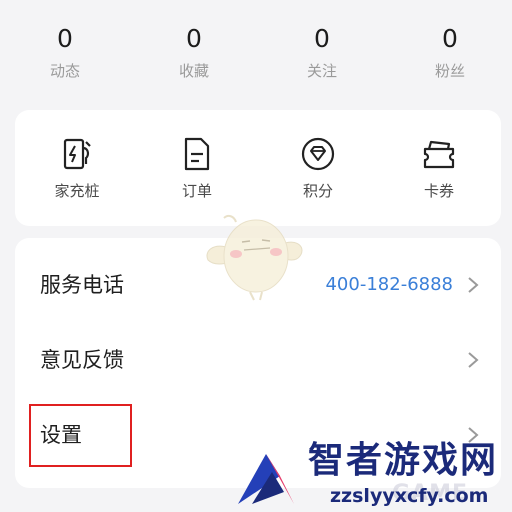 The image size is (512, 512). What do you see at coordinates (409, 496) in the screenshot?
I see `watermark-site-url: zzslyyxcfy.com` at bounding box center [409, 496].